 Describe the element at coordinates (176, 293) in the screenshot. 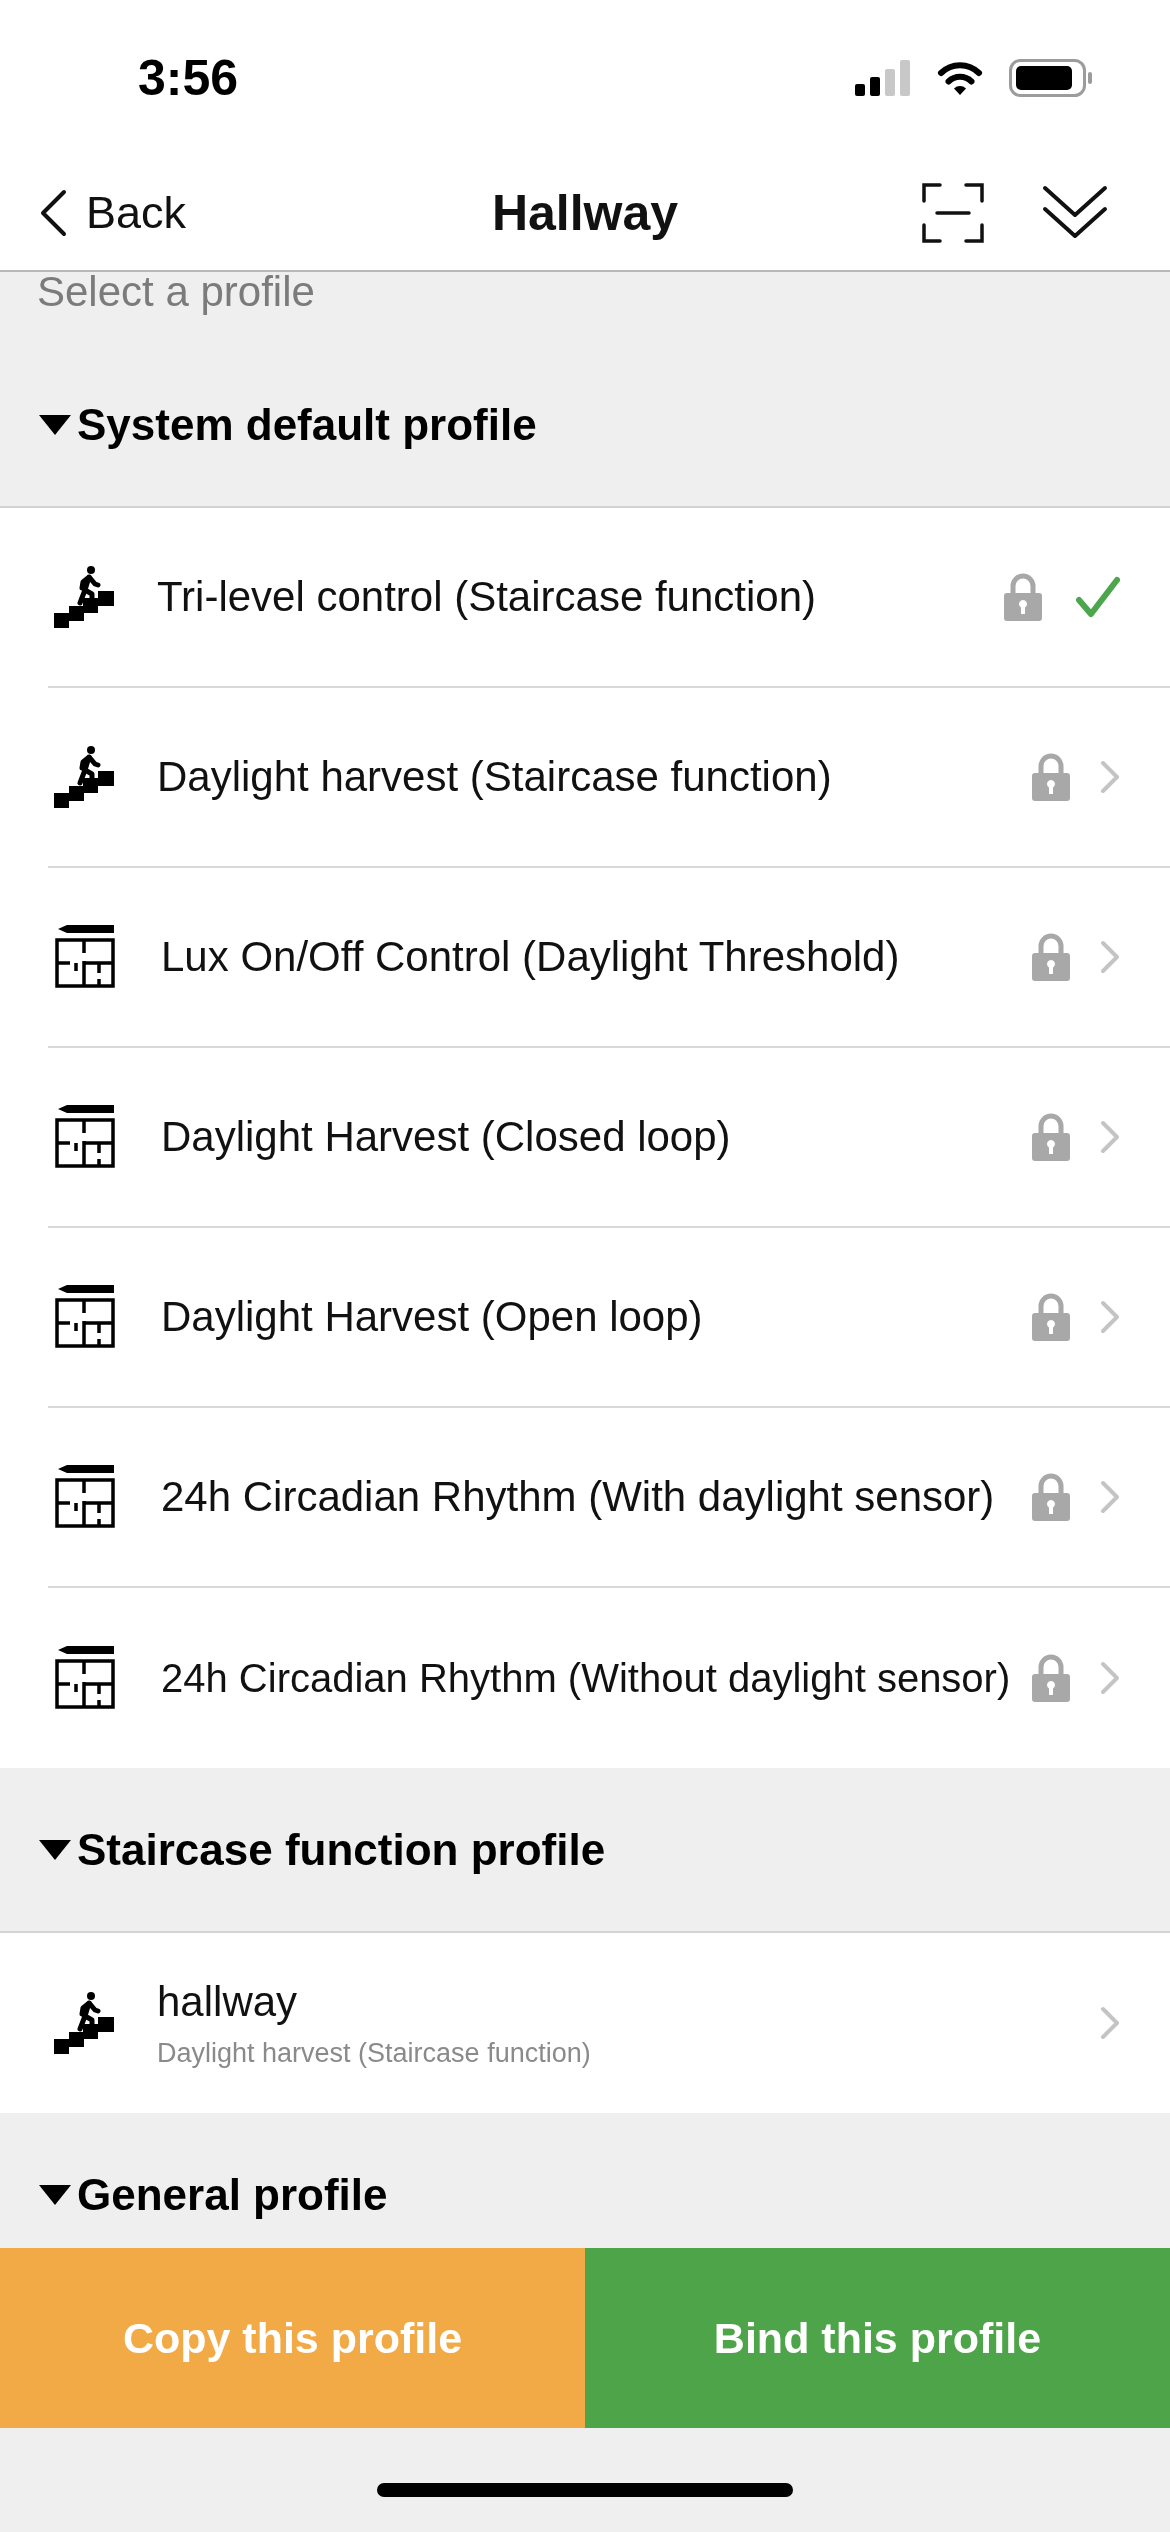

I see `hint-text: Select a profile` at that location.